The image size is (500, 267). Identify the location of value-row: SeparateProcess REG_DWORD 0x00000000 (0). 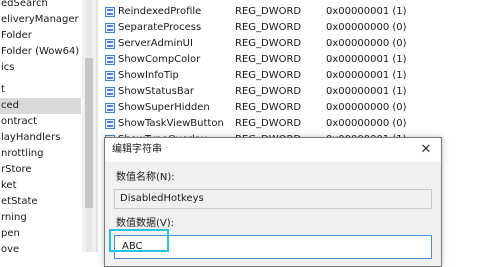
(299, 28).